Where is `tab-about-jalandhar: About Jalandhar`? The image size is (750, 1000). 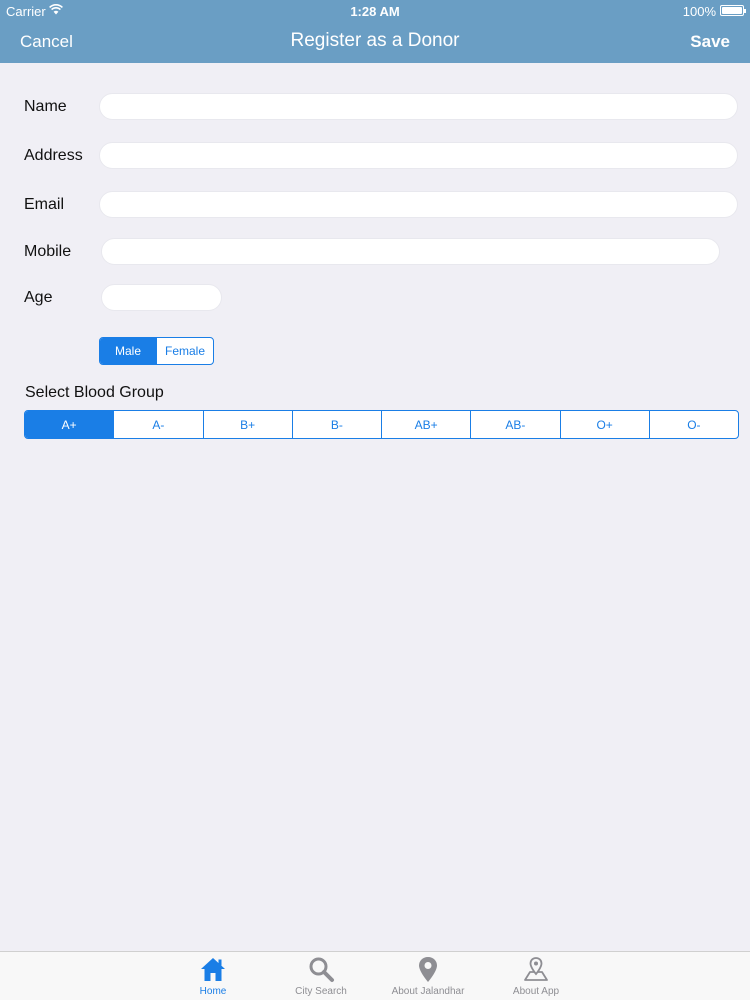
tab-about-jalandhar: About Jalandhar is located at coordinates (428, 976).